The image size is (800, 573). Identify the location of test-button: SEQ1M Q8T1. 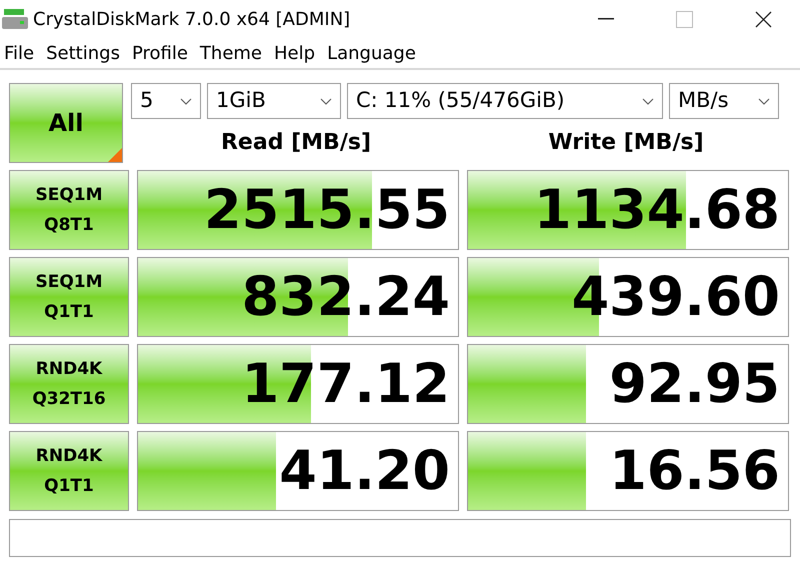
(69, 210).